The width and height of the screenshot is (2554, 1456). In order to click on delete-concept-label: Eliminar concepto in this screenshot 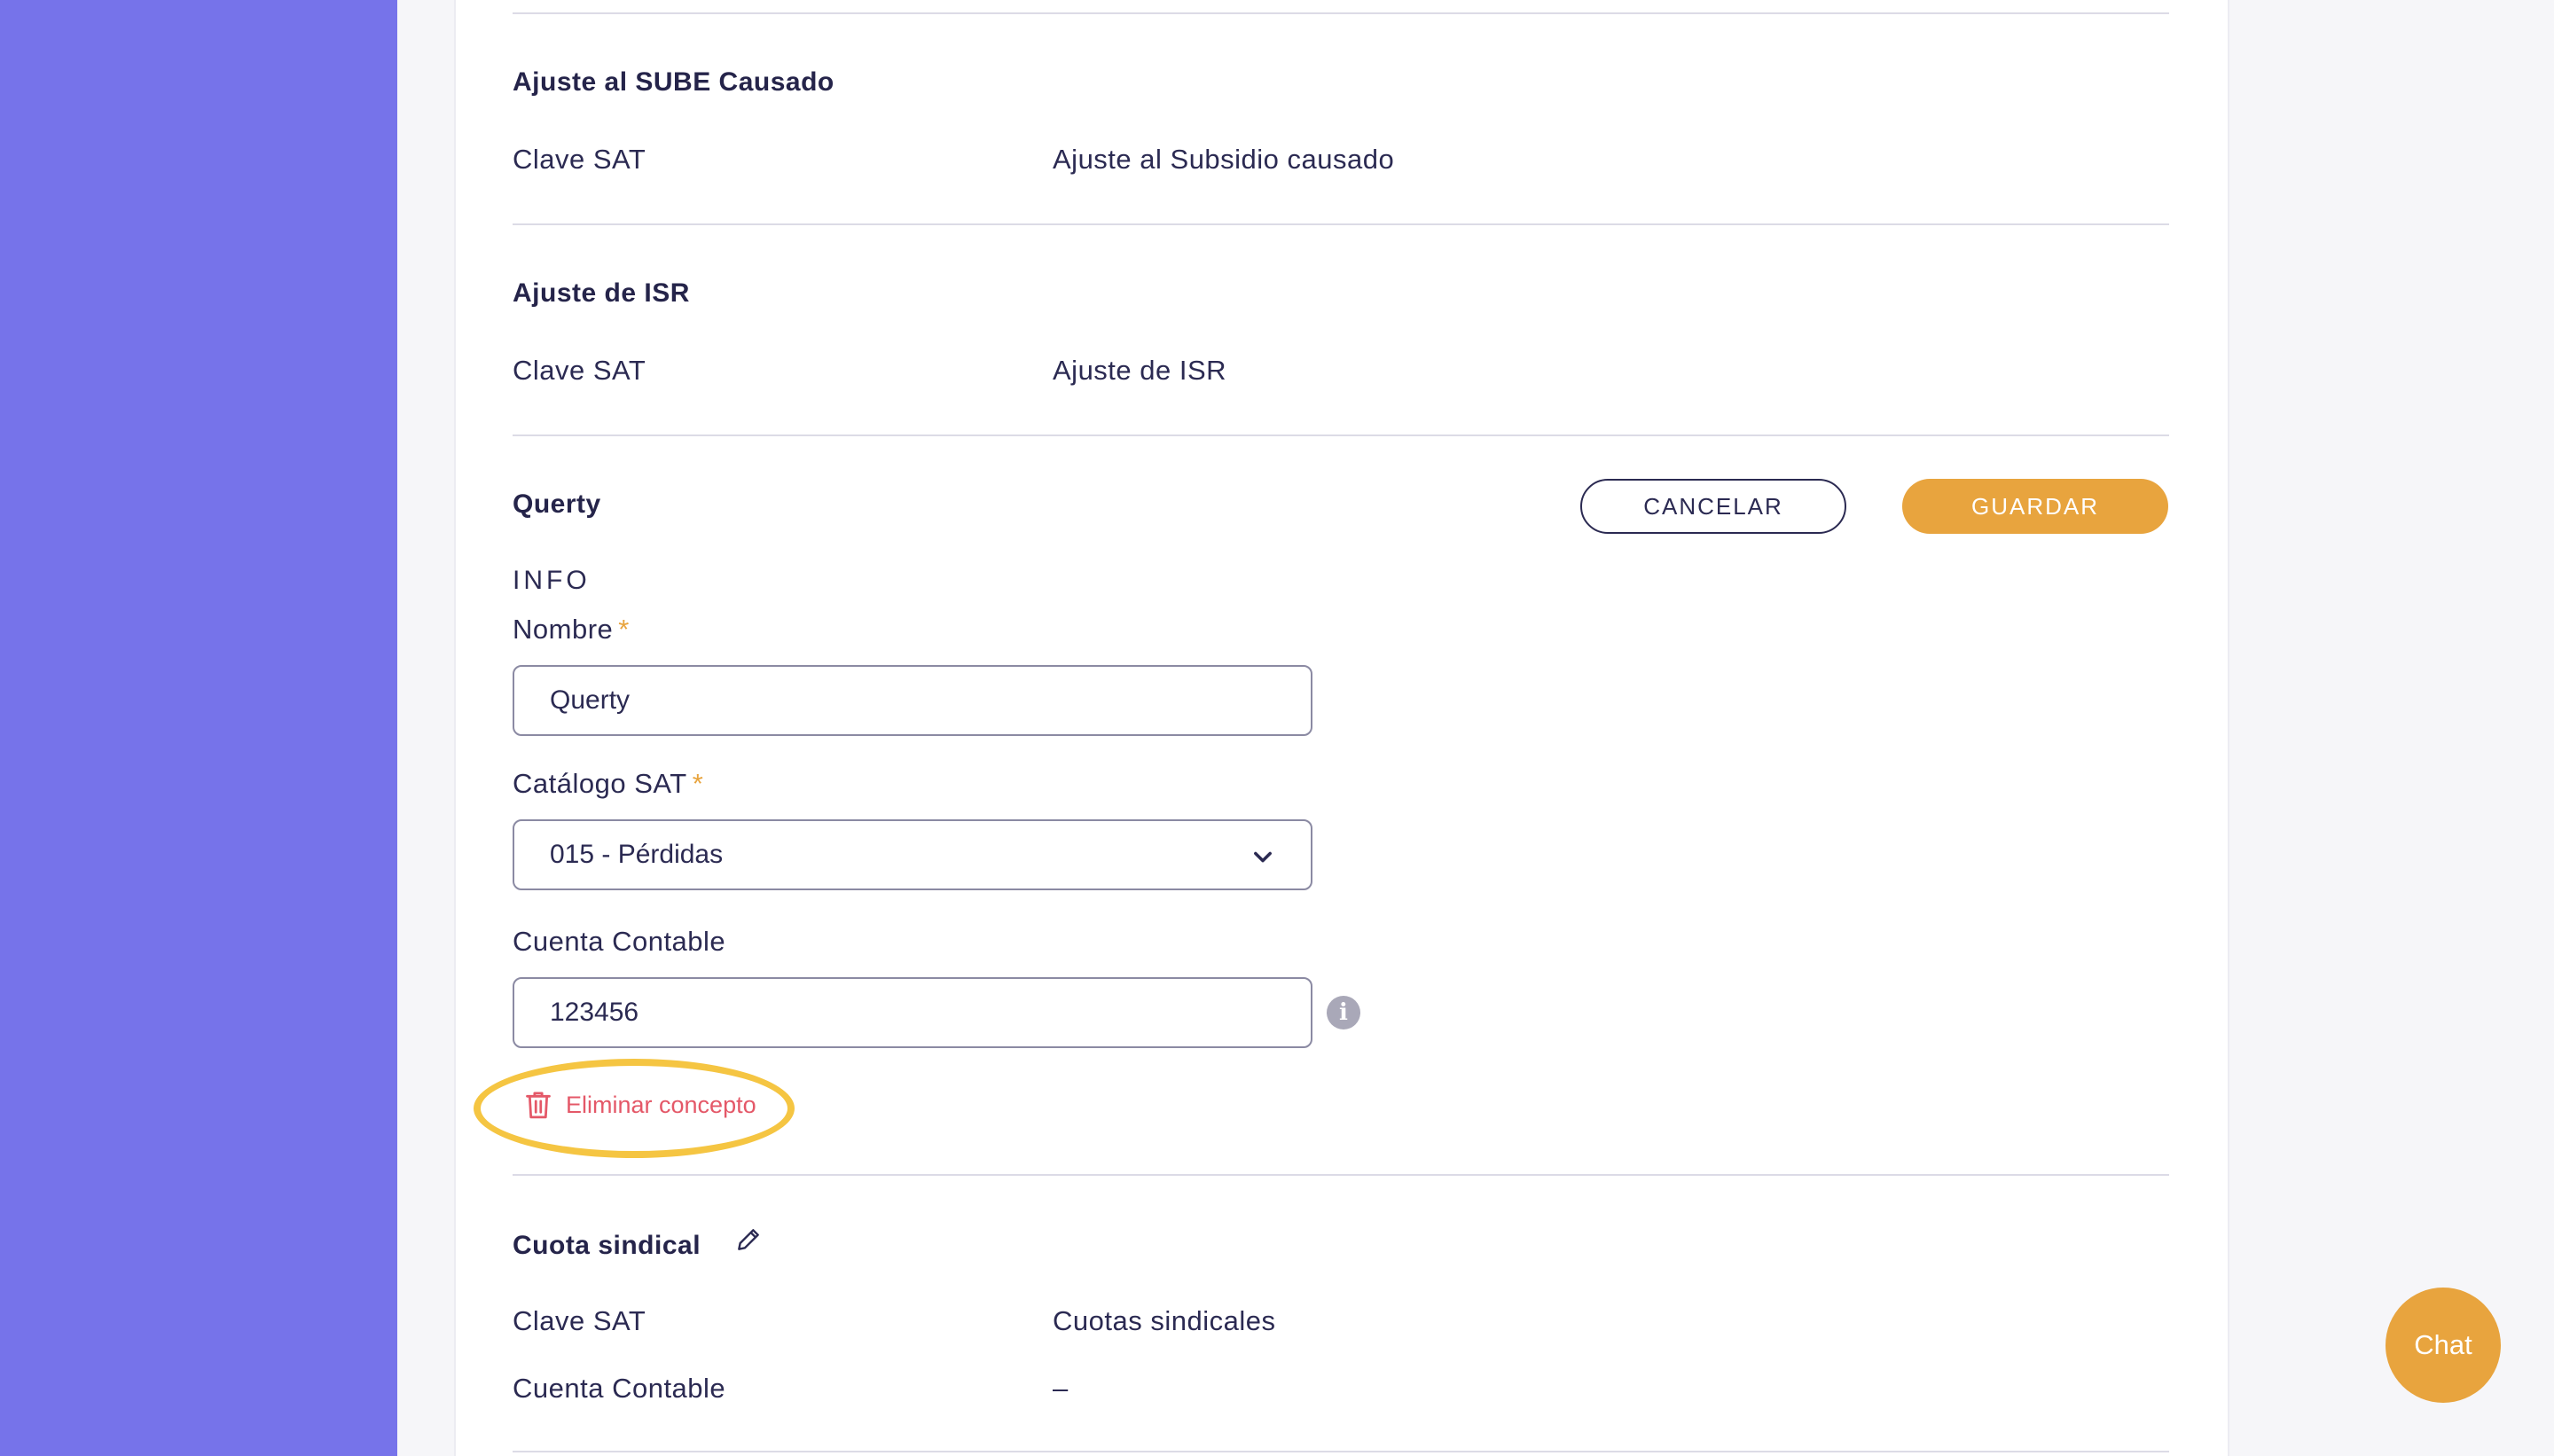, I will do `click(661, 1104)`.